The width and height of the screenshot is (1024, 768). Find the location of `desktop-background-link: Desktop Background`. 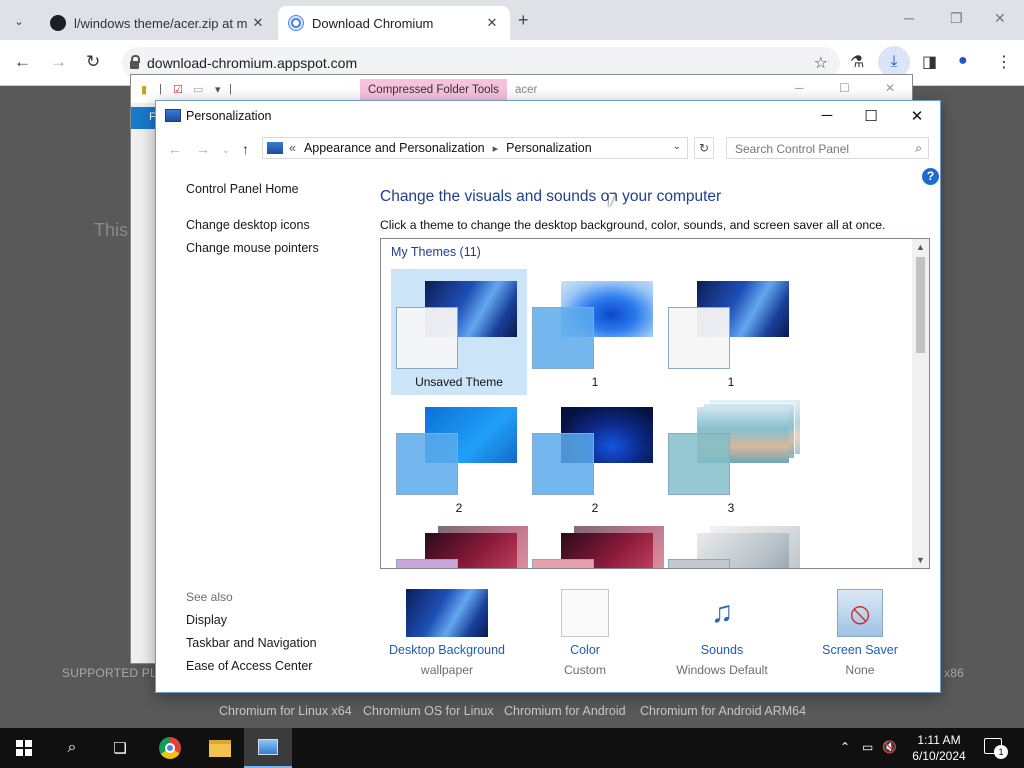

desktop-background-link: Desktop Background is located at coordinates (447, 650).